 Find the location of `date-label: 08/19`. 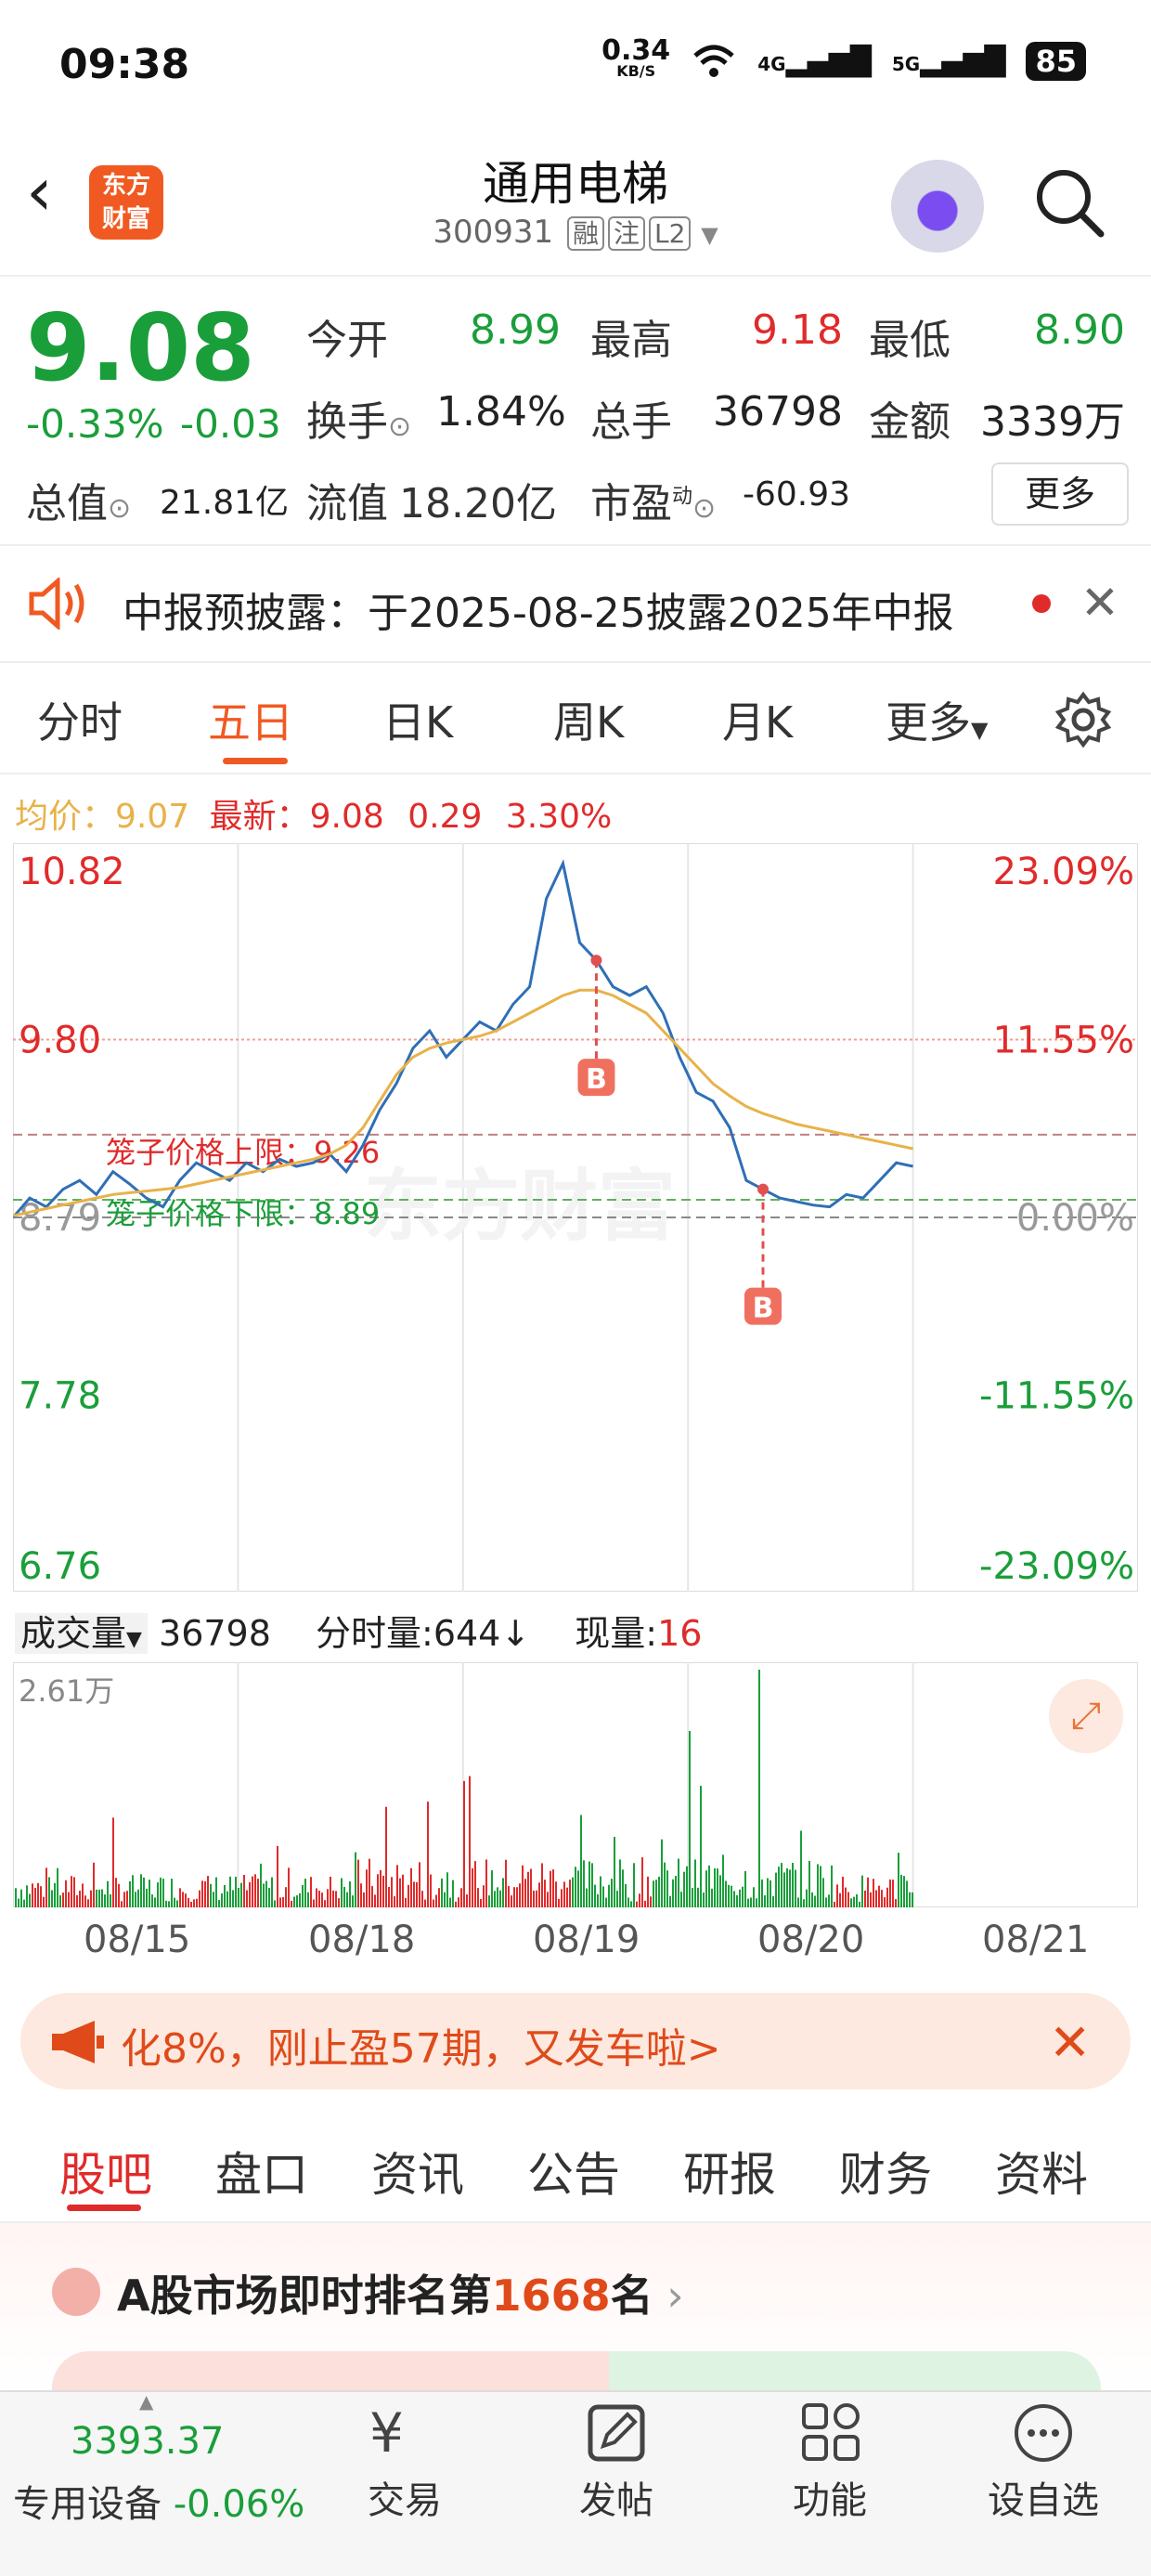

date-label: 08/19 is located at coordinates (586, 1940).